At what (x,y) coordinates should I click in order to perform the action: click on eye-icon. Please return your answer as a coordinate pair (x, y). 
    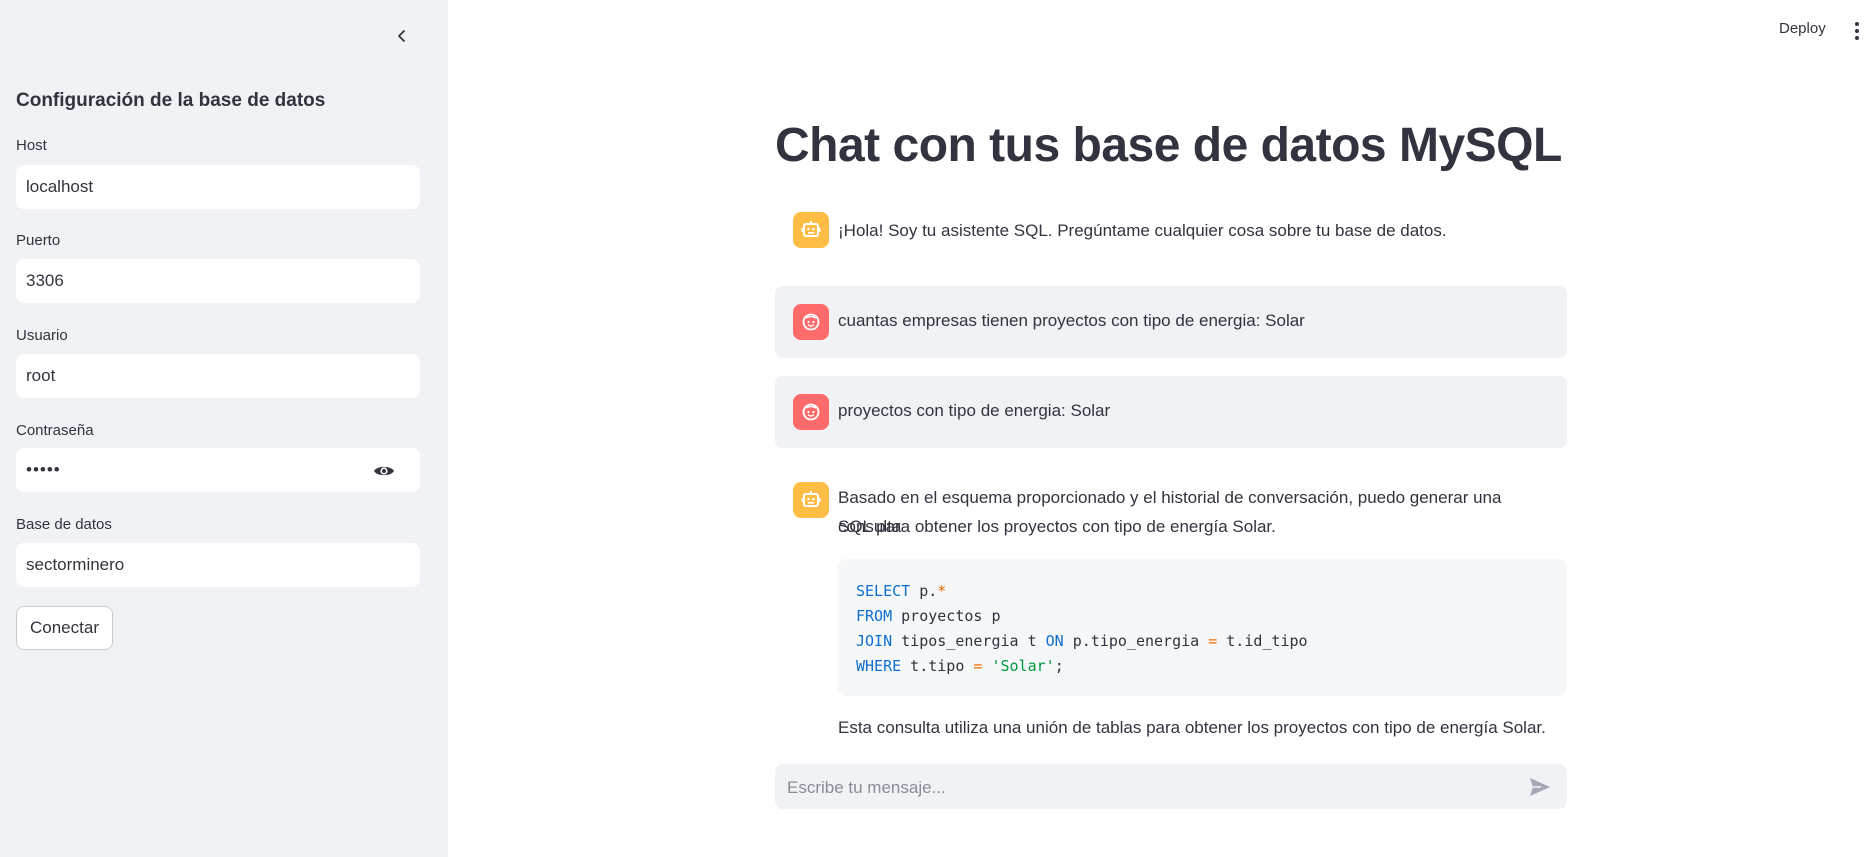
    Looking at the image, I should click on (384, 471).